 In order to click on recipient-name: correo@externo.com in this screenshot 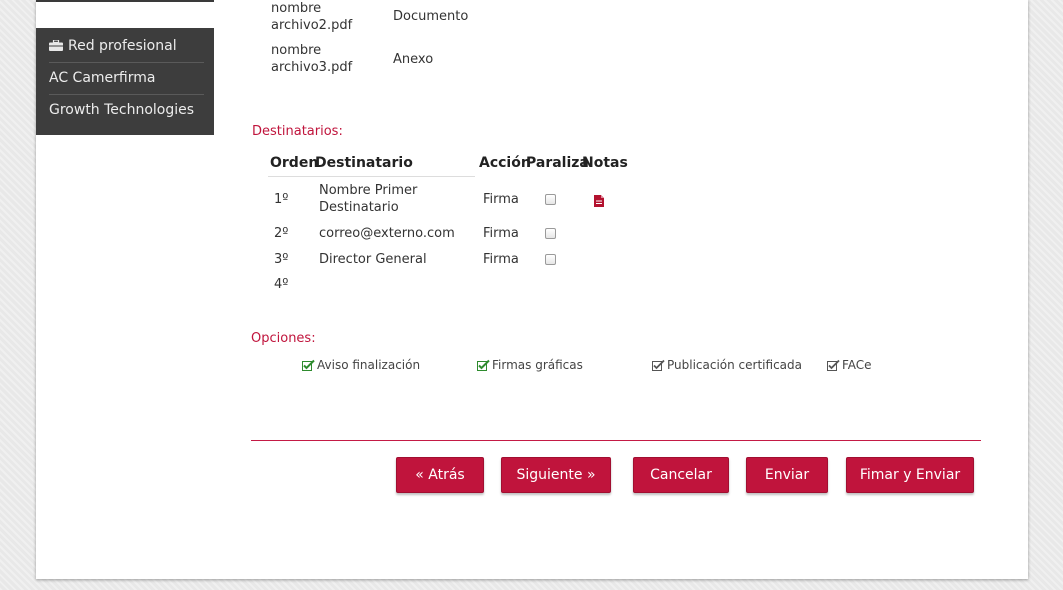, I will do `click(387, 233)`.